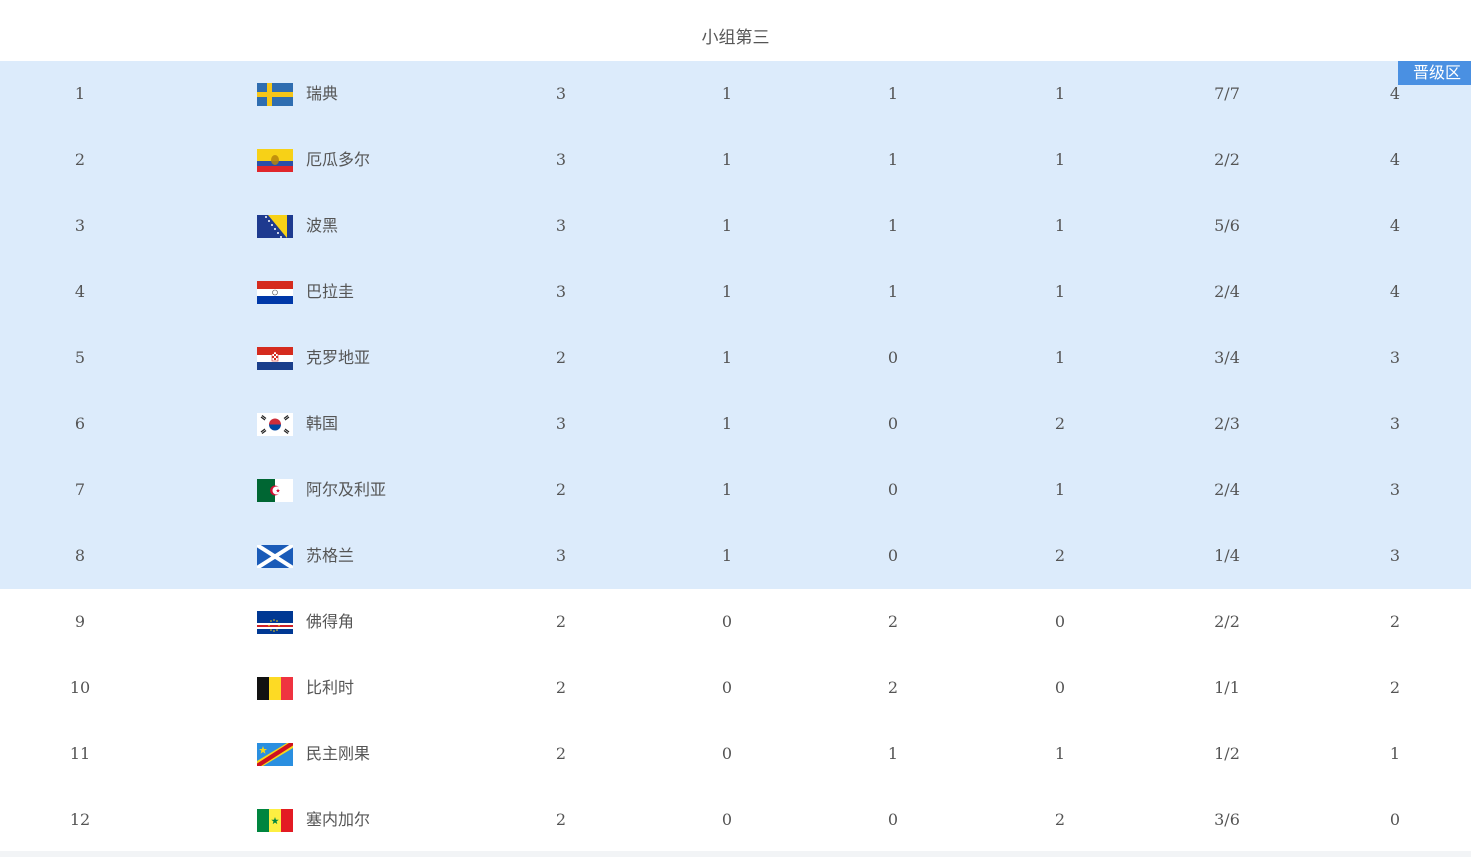 This screenshot has width=1471, height=857. I want to click on table-row: 3 波黑 3 1 1 1 5/6 4, so click(735, 226).